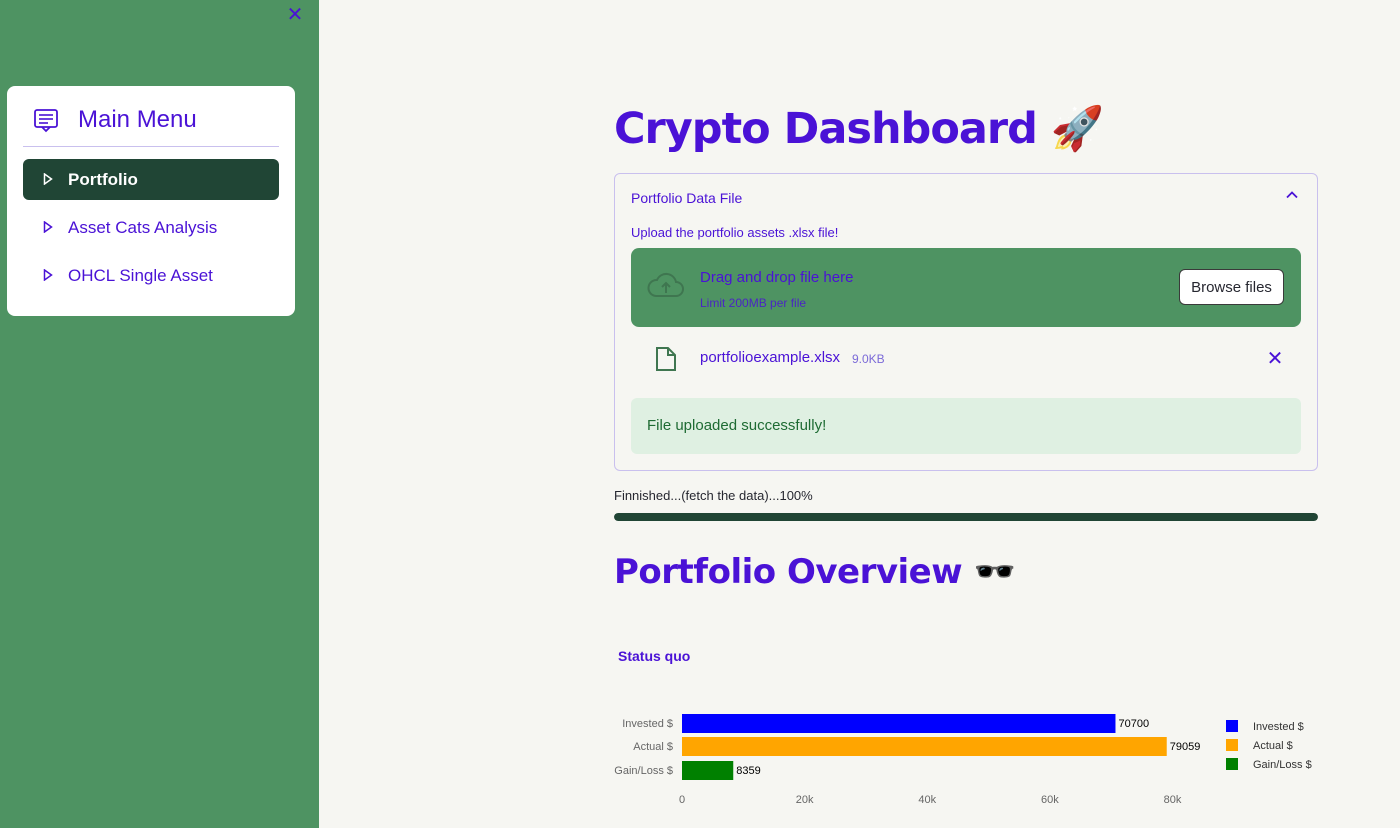 The width and height of the screenshot is (1400, 828). I want to click on sidebar-item-asset-cats-analysis: Asset Cats Analysis, so click(151, 227).